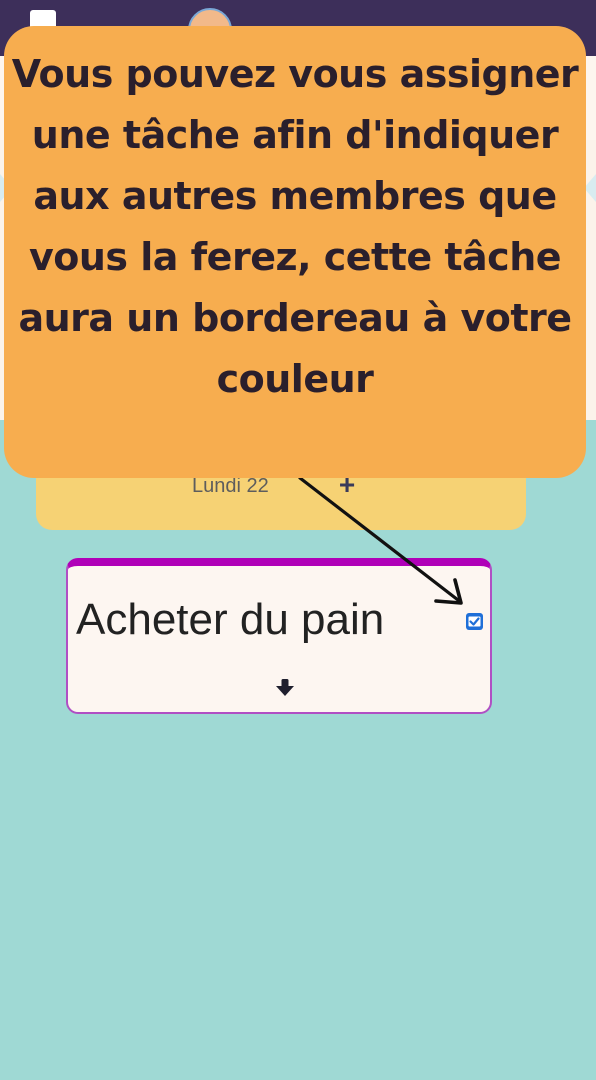 The width and height of the screenshot is (596, 1080). I want to click on task-title: Acheter du pain, so click(230, 619).